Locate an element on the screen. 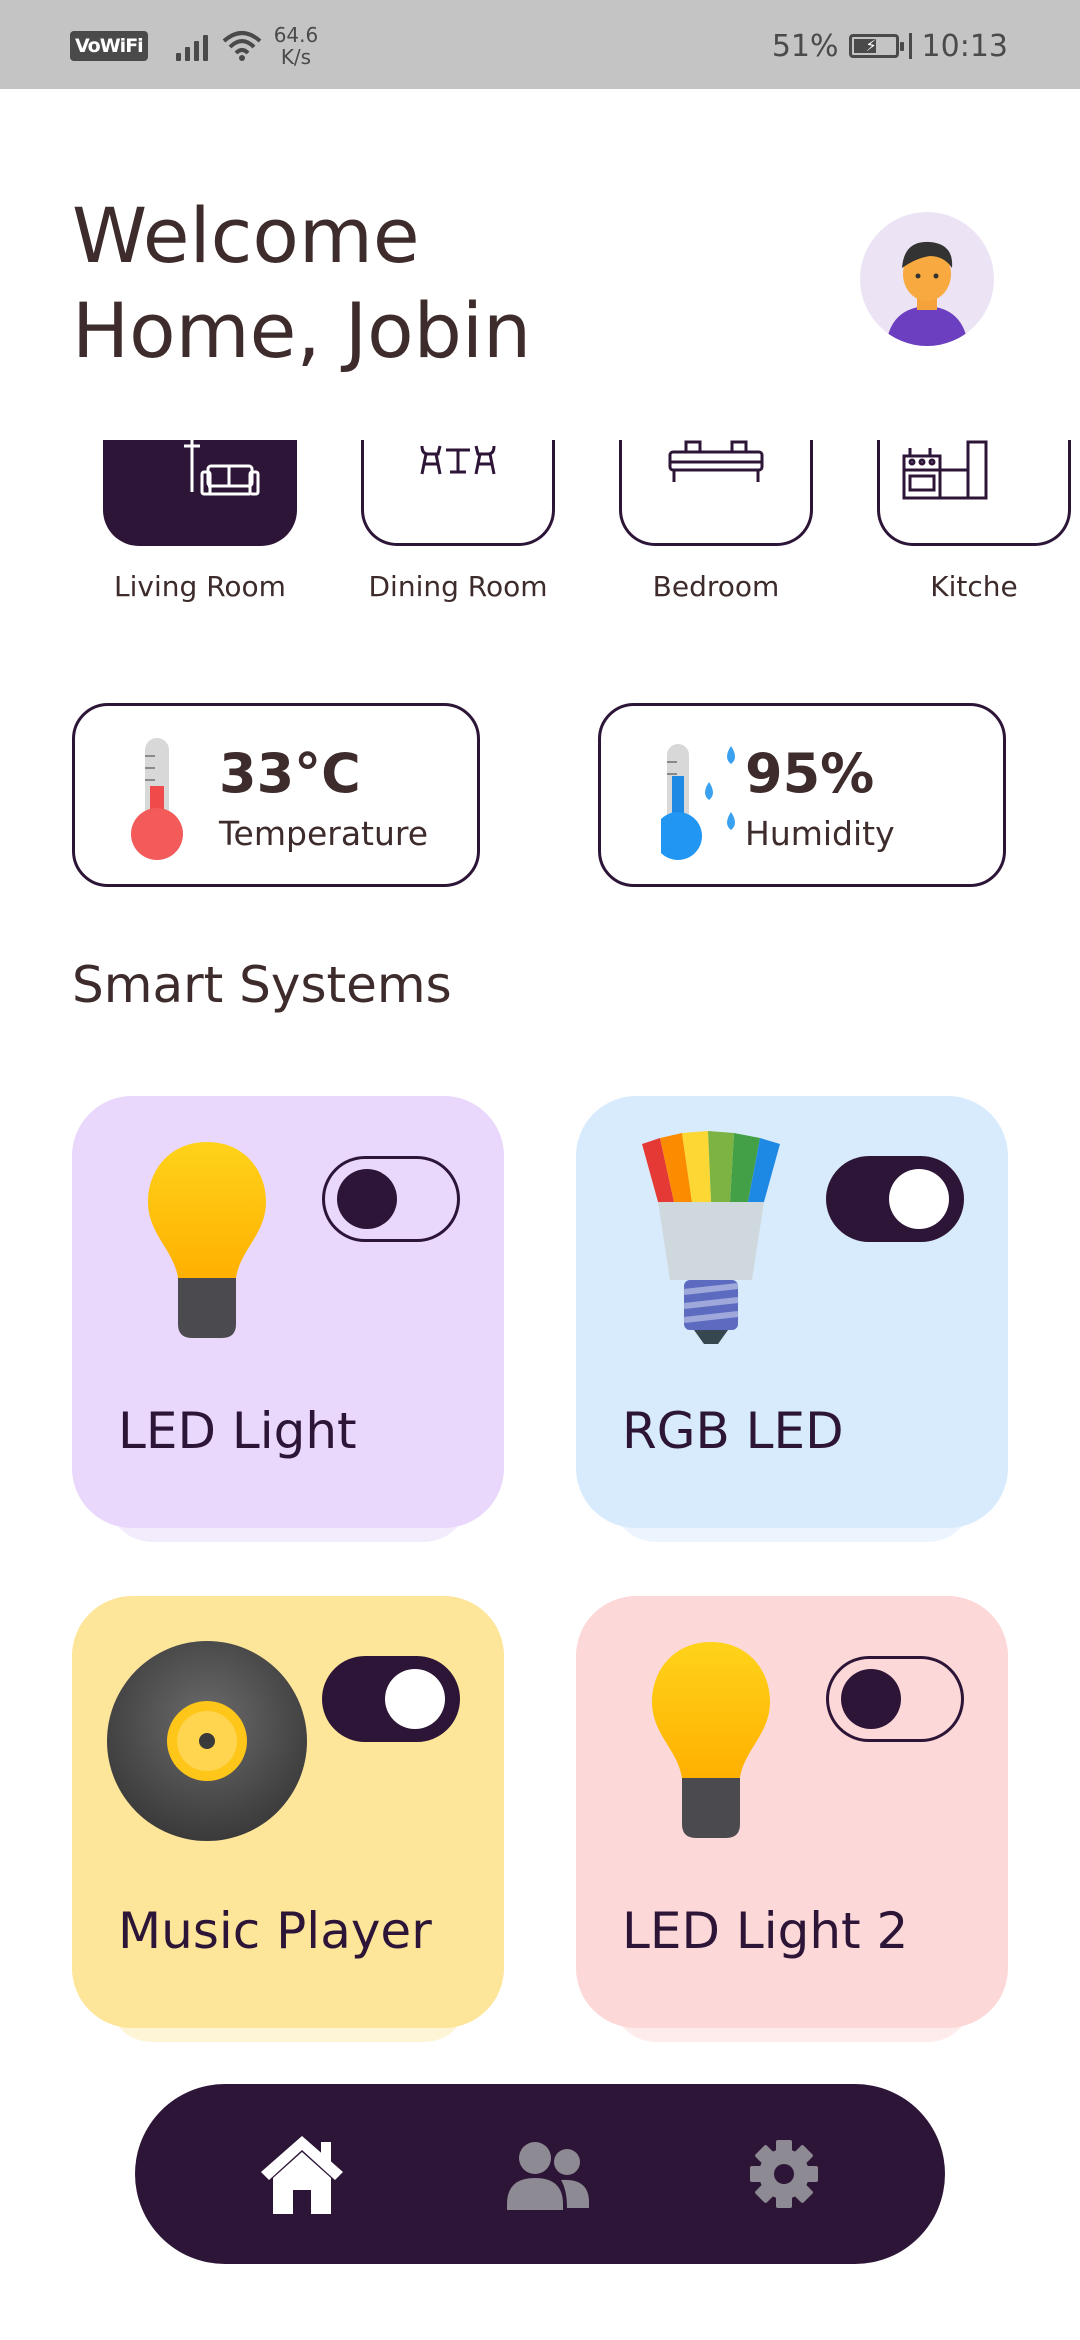 The width and height of the screenshot is (1080, 2340). device-name: LED Light 2 is located at coordinates (765, 1931).